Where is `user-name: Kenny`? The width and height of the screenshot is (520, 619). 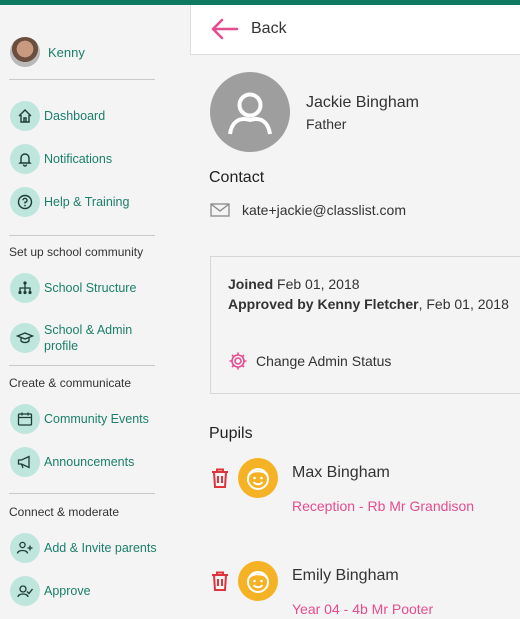
user-name: Kenny is located at coordinates (66, 52).